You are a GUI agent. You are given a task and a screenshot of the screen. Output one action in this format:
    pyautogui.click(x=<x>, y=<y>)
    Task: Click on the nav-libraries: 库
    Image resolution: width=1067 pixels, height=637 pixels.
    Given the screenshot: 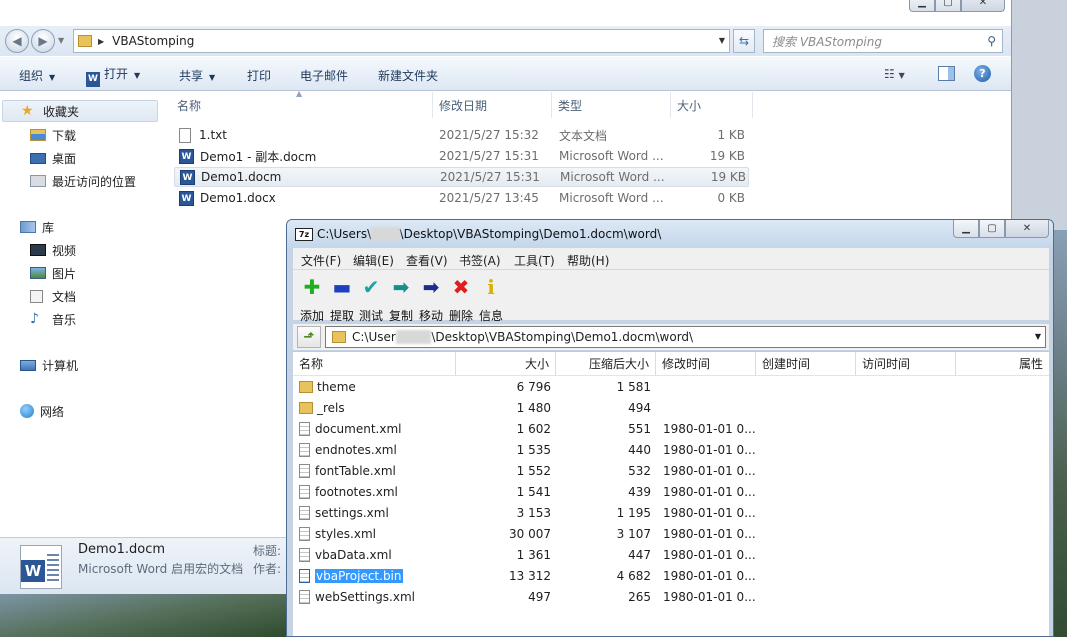 What is the action you would take?
    pyautogui.click(x=80, y=227)
    